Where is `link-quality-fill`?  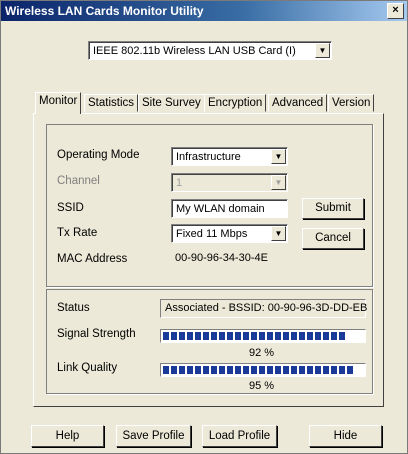 link-quality-fill is located at coordinates (258, 370).